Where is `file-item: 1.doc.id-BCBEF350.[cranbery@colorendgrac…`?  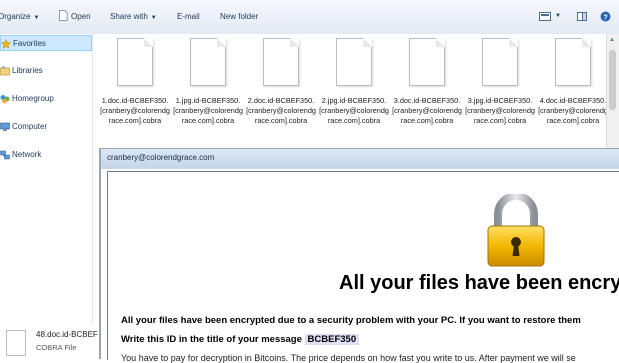 file-item: 1.doc.id-BCBEF350.[cranbery@colorendgrac… is located at coordinates (135, 82).